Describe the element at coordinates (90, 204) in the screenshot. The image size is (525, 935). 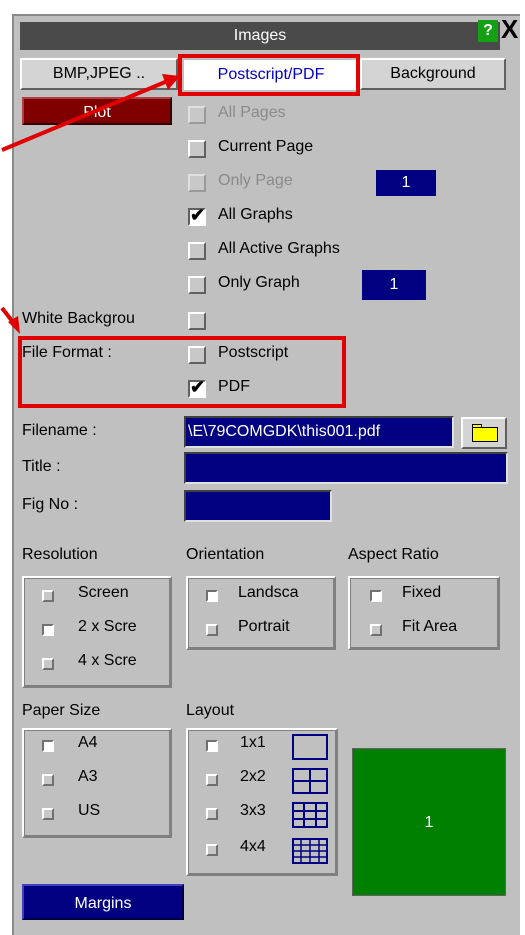
I see `annotation-arrows` at that location.